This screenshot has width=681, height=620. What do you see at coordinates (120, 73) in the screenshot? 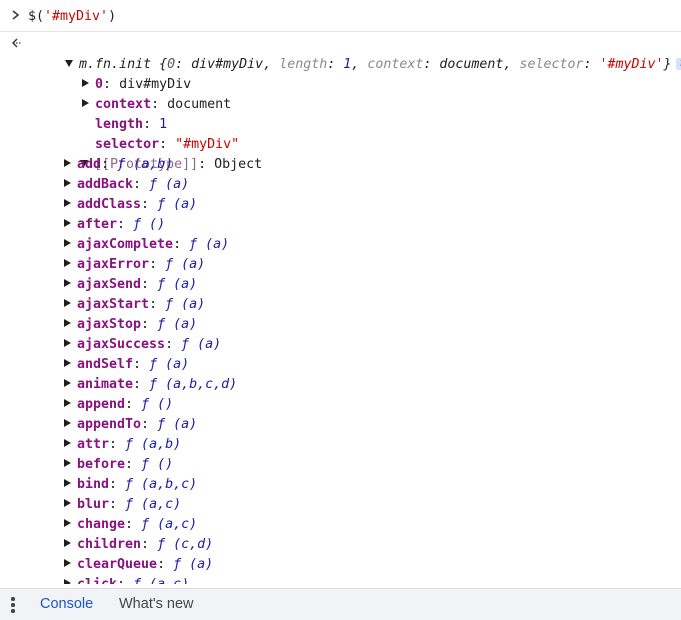
I see `prop-row-0: 0: div#myDiv` at bounding box center [120, 73].